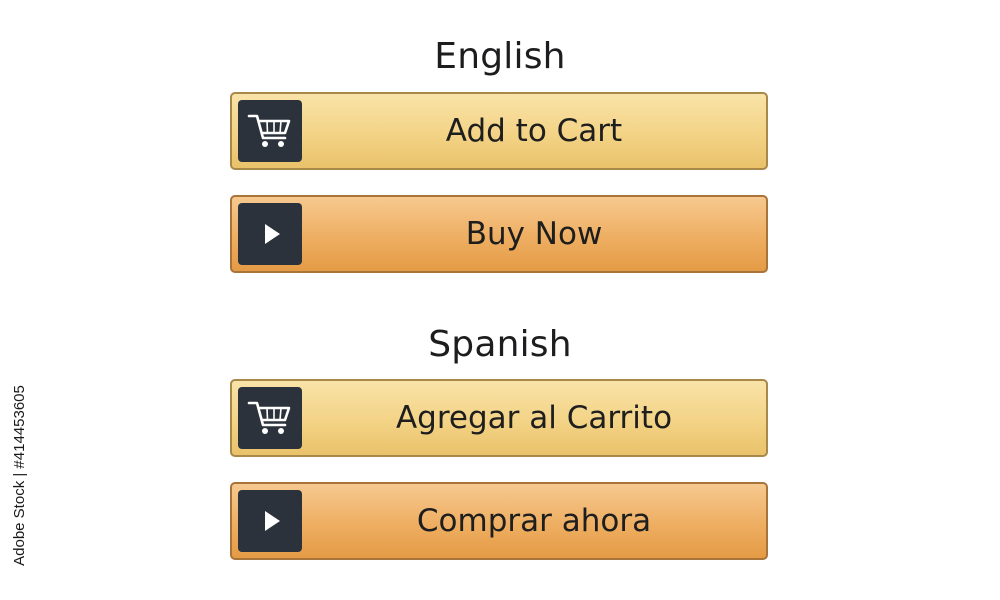 This screenshot has width=1000, height=600. I want to click on stock-watermark: Adobe Stock | #414453605, so click(19, 475).